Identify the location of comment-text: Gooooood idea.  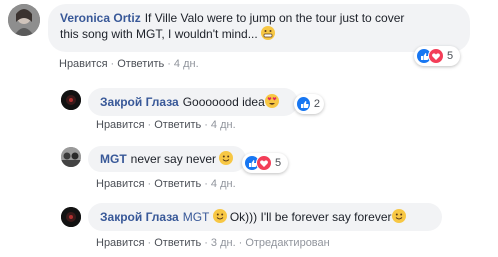
(223, 102).